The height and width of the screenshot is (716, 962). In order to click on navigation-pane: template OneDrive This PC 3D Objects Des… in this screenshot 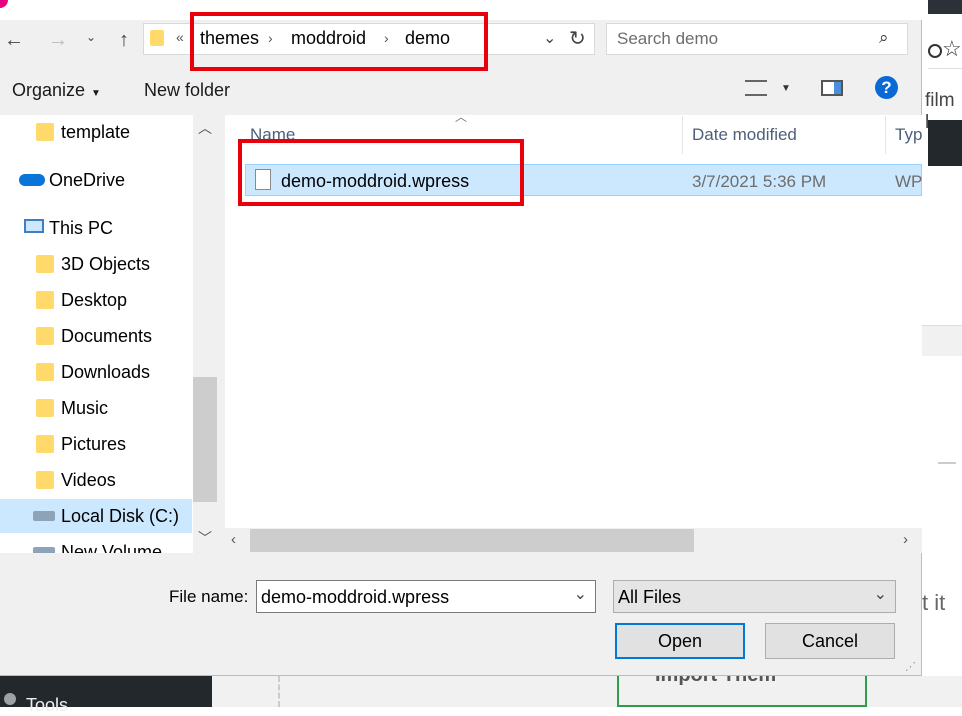, I will do `click(108, 334)`.